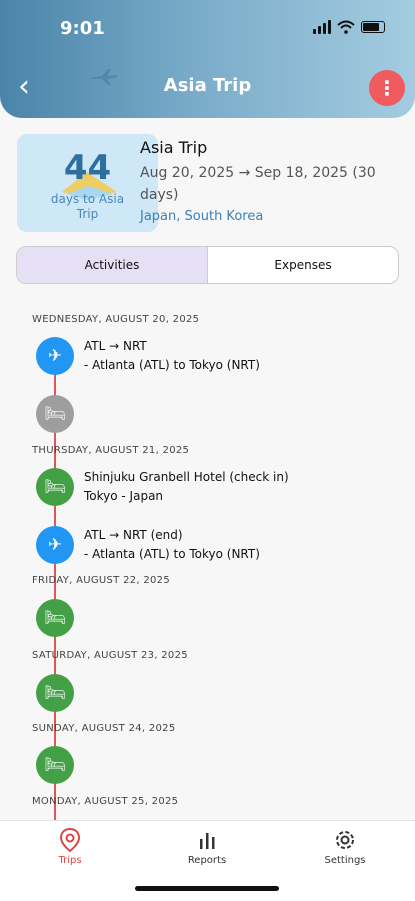  I want to click on event-subtitle: Tokyo - Japan, so click(124, 496).